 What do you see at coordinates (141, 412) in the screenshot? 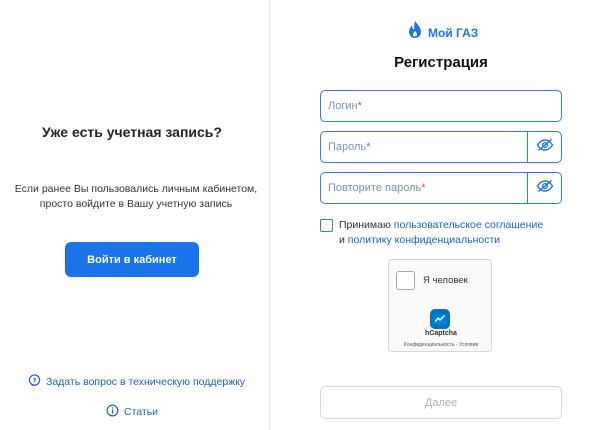
I see `articles-link-label: Статьи` at bounding box center [141, 412].